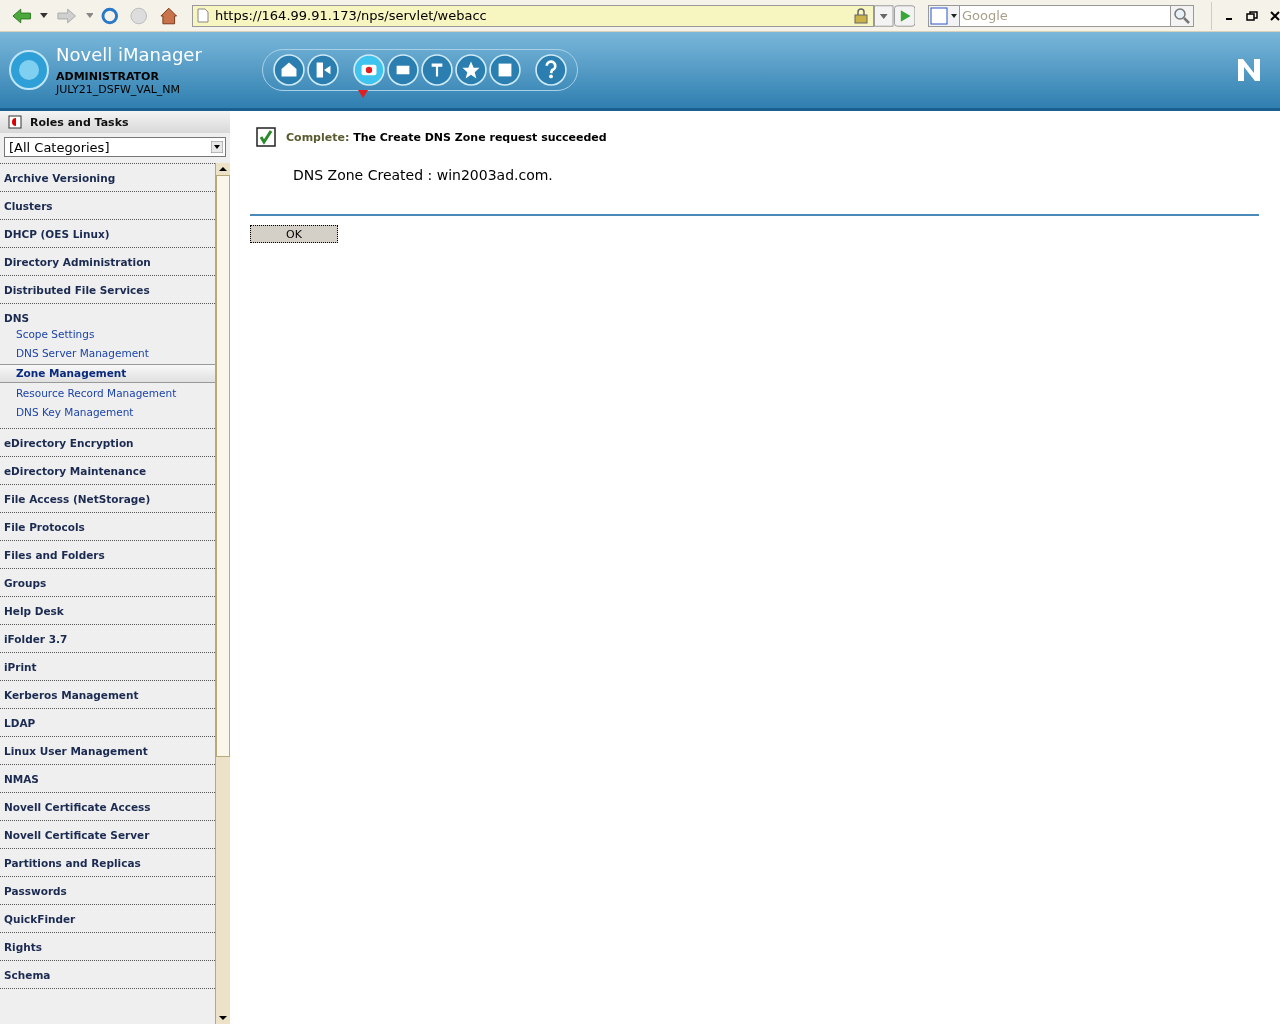  Describe the element at coordinates (168, 15) in the screenshot. I see `home-icon` at that location.